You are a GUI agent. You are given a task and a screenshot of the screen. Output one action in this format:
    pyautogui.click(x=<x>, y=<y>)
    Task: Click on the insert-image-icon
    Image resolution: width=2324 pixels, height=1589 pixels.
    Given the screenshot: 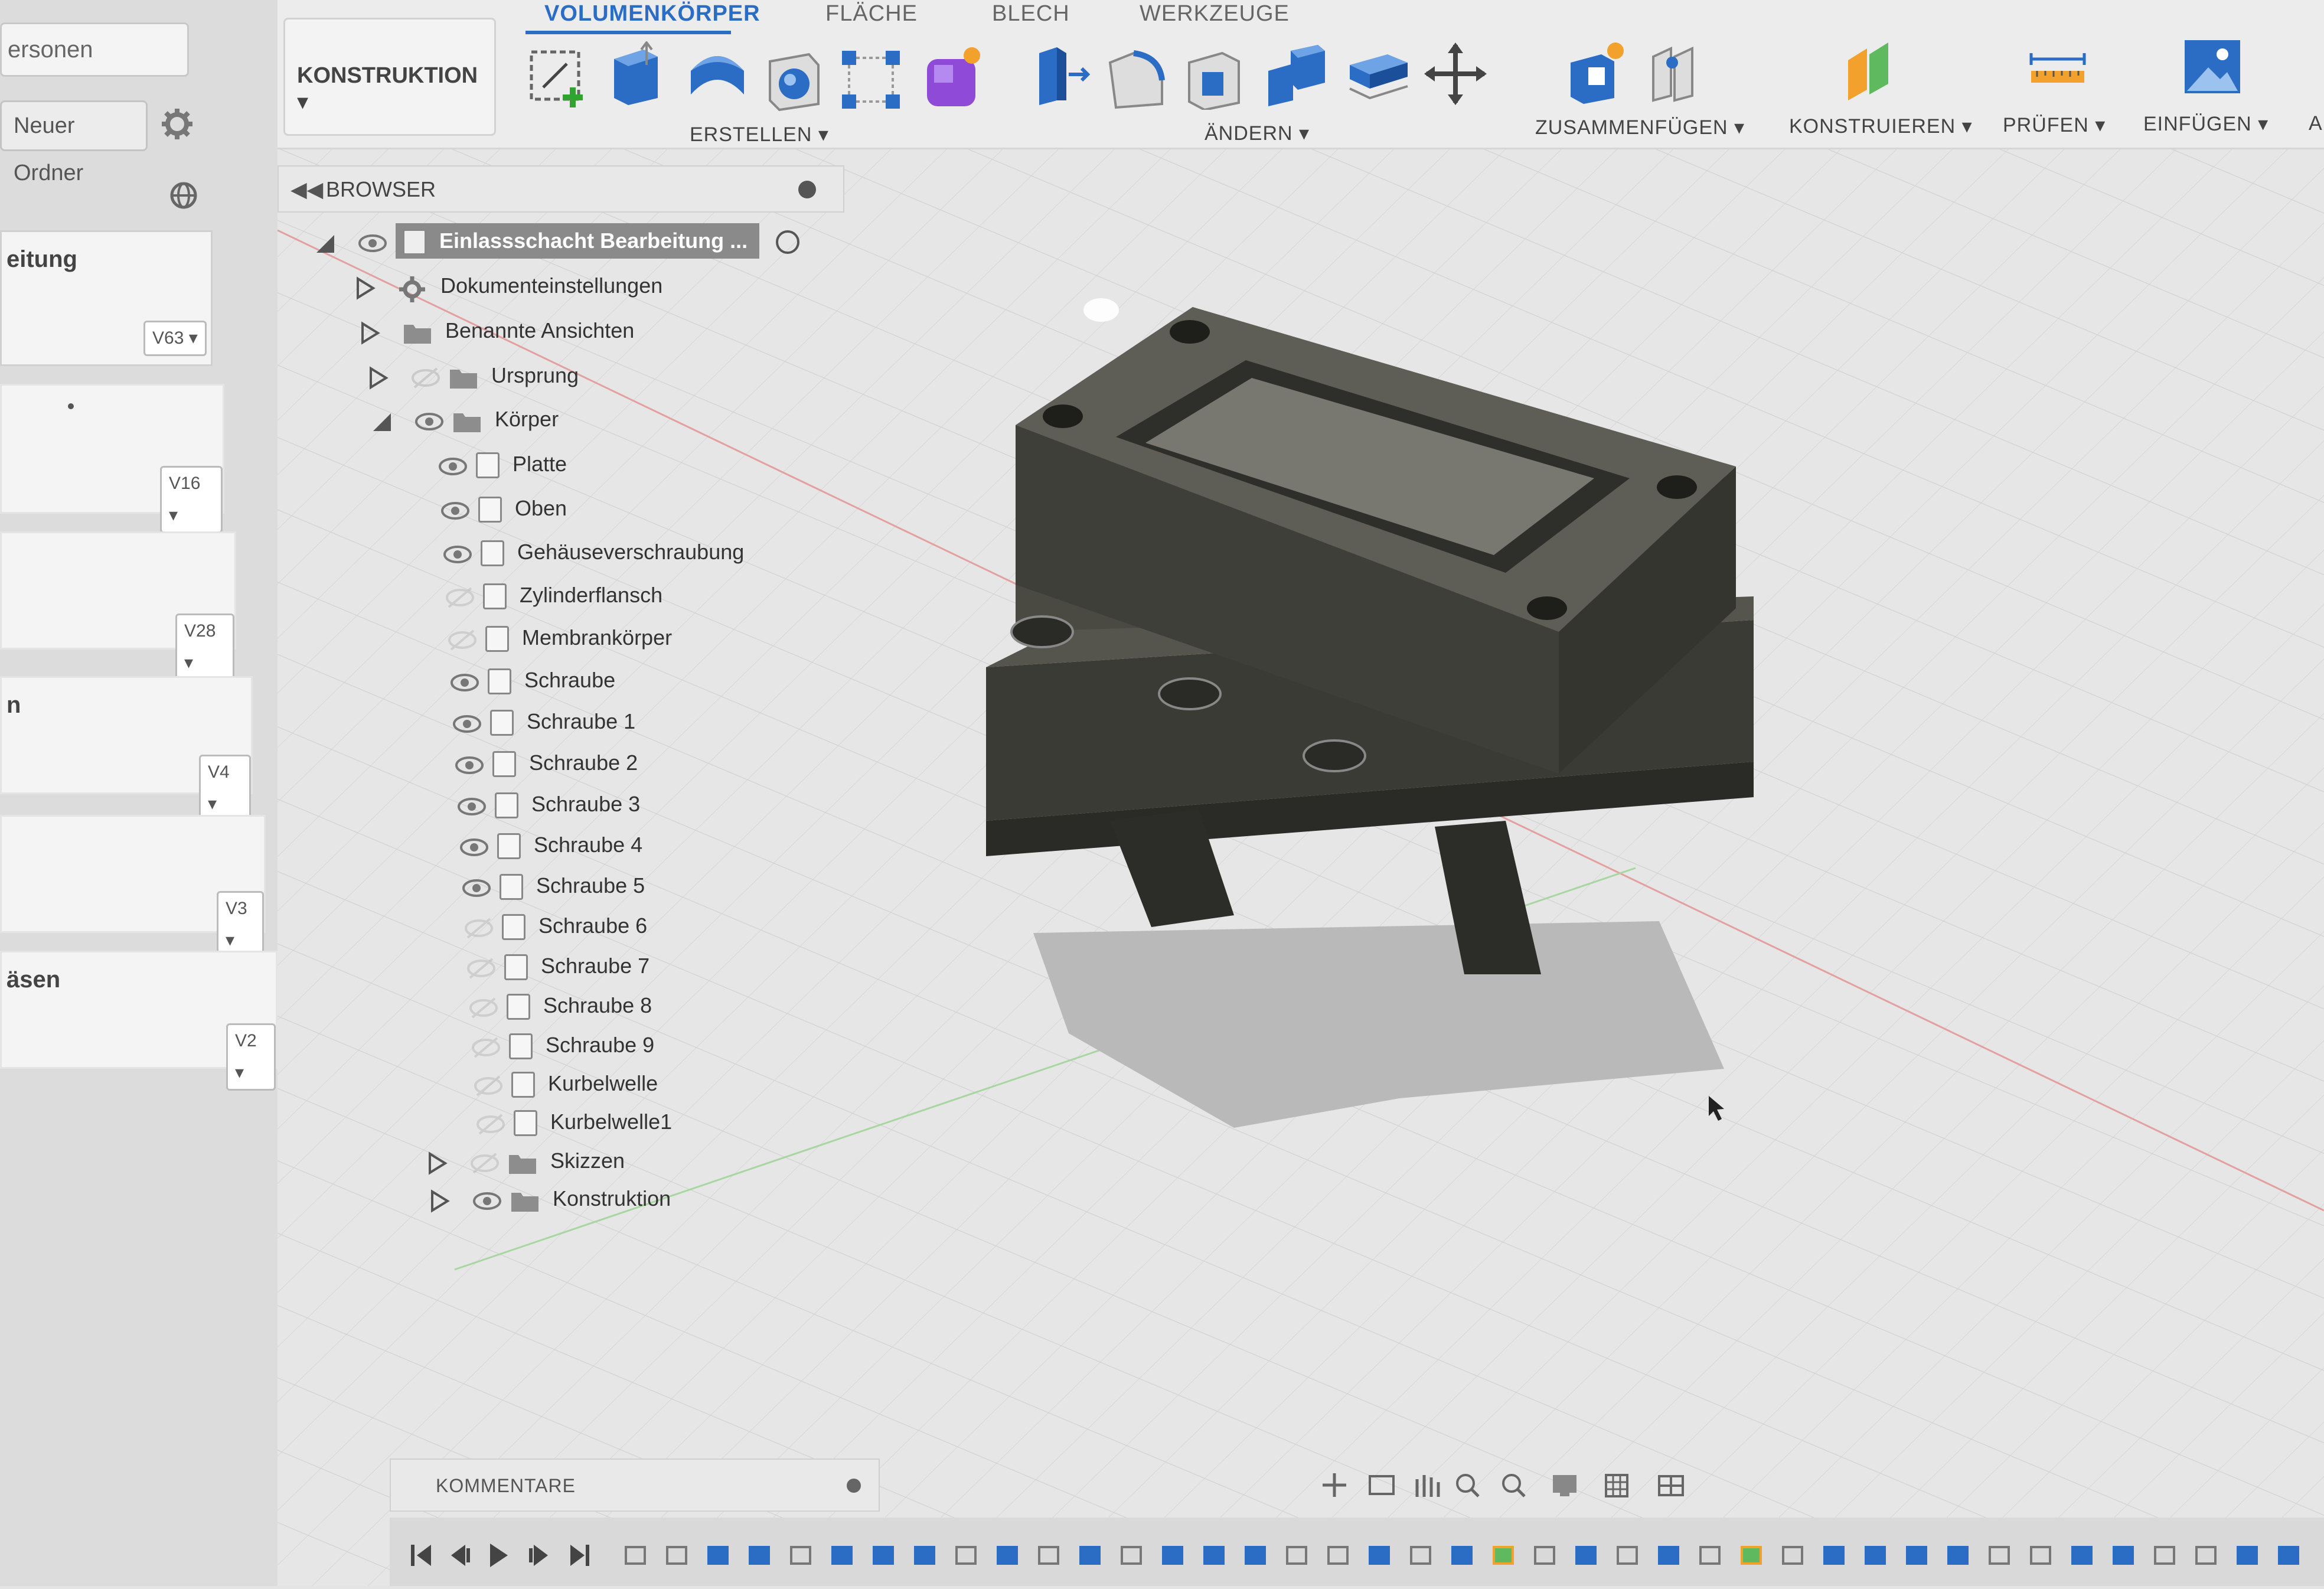 What is the action you would take?
    pyautogui.click(x=2211, y=66)
    